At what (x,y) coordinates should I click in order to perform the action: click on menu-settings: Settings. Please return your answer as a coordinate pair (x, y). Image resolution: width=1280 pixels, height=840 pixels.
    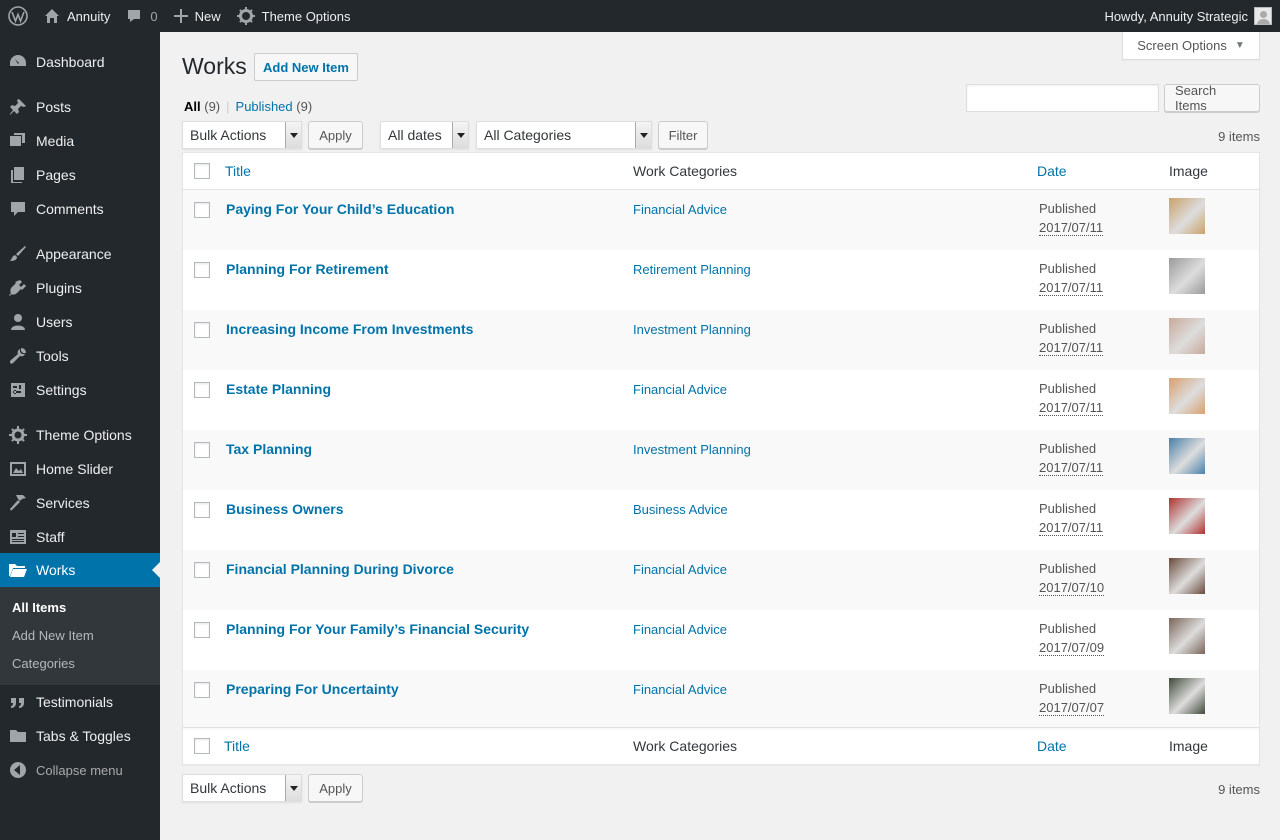
    Looking at the image, I should click on (80, 390).